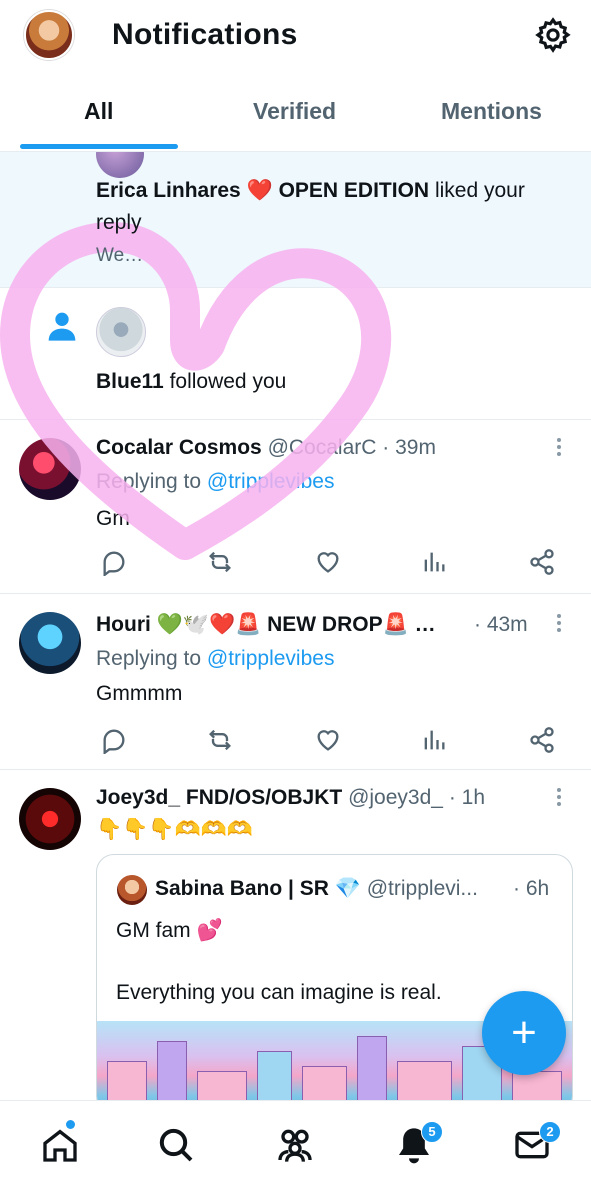 This screenshot has height=1200, width=591. What do you see at coordinates (395, 797) in the screenshot?
I see `author-handle: @joey3d_` at bounding box center [395, 797].